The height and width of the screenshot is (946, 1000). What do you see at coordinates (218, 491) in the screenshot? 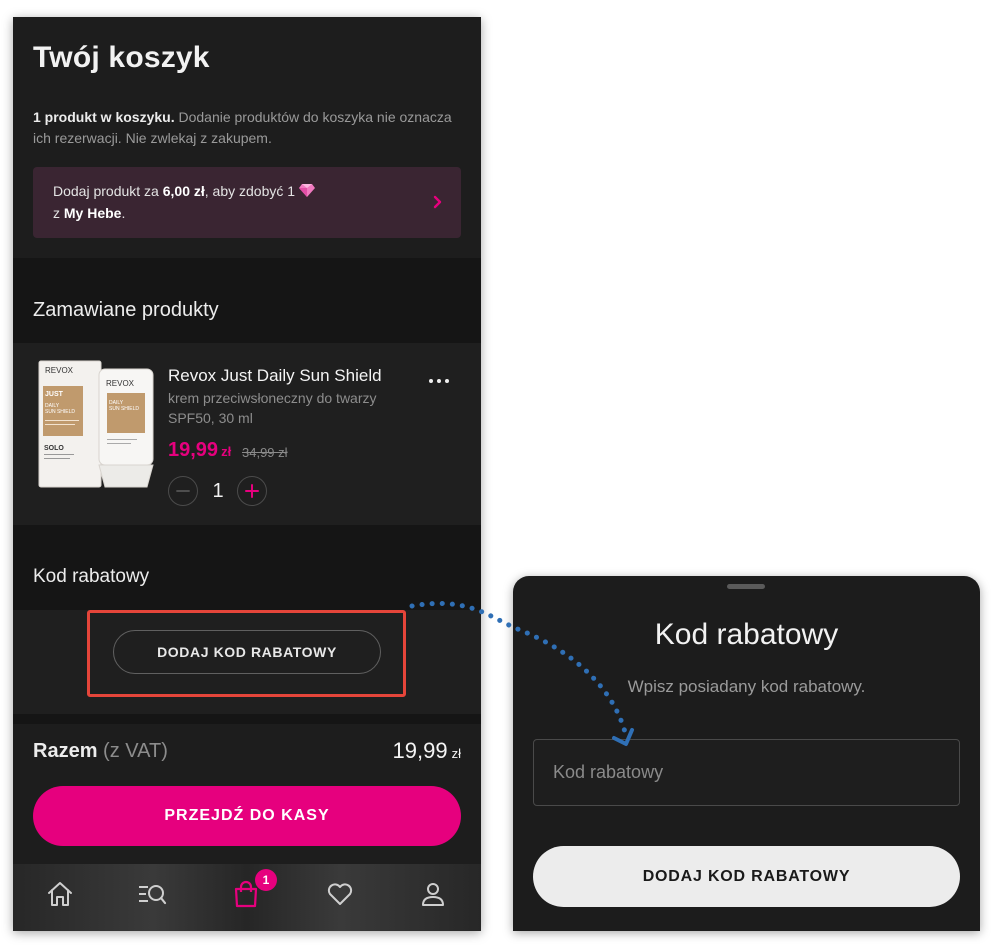
I see `quantity-value: 1` at bounding box center [218, 491].